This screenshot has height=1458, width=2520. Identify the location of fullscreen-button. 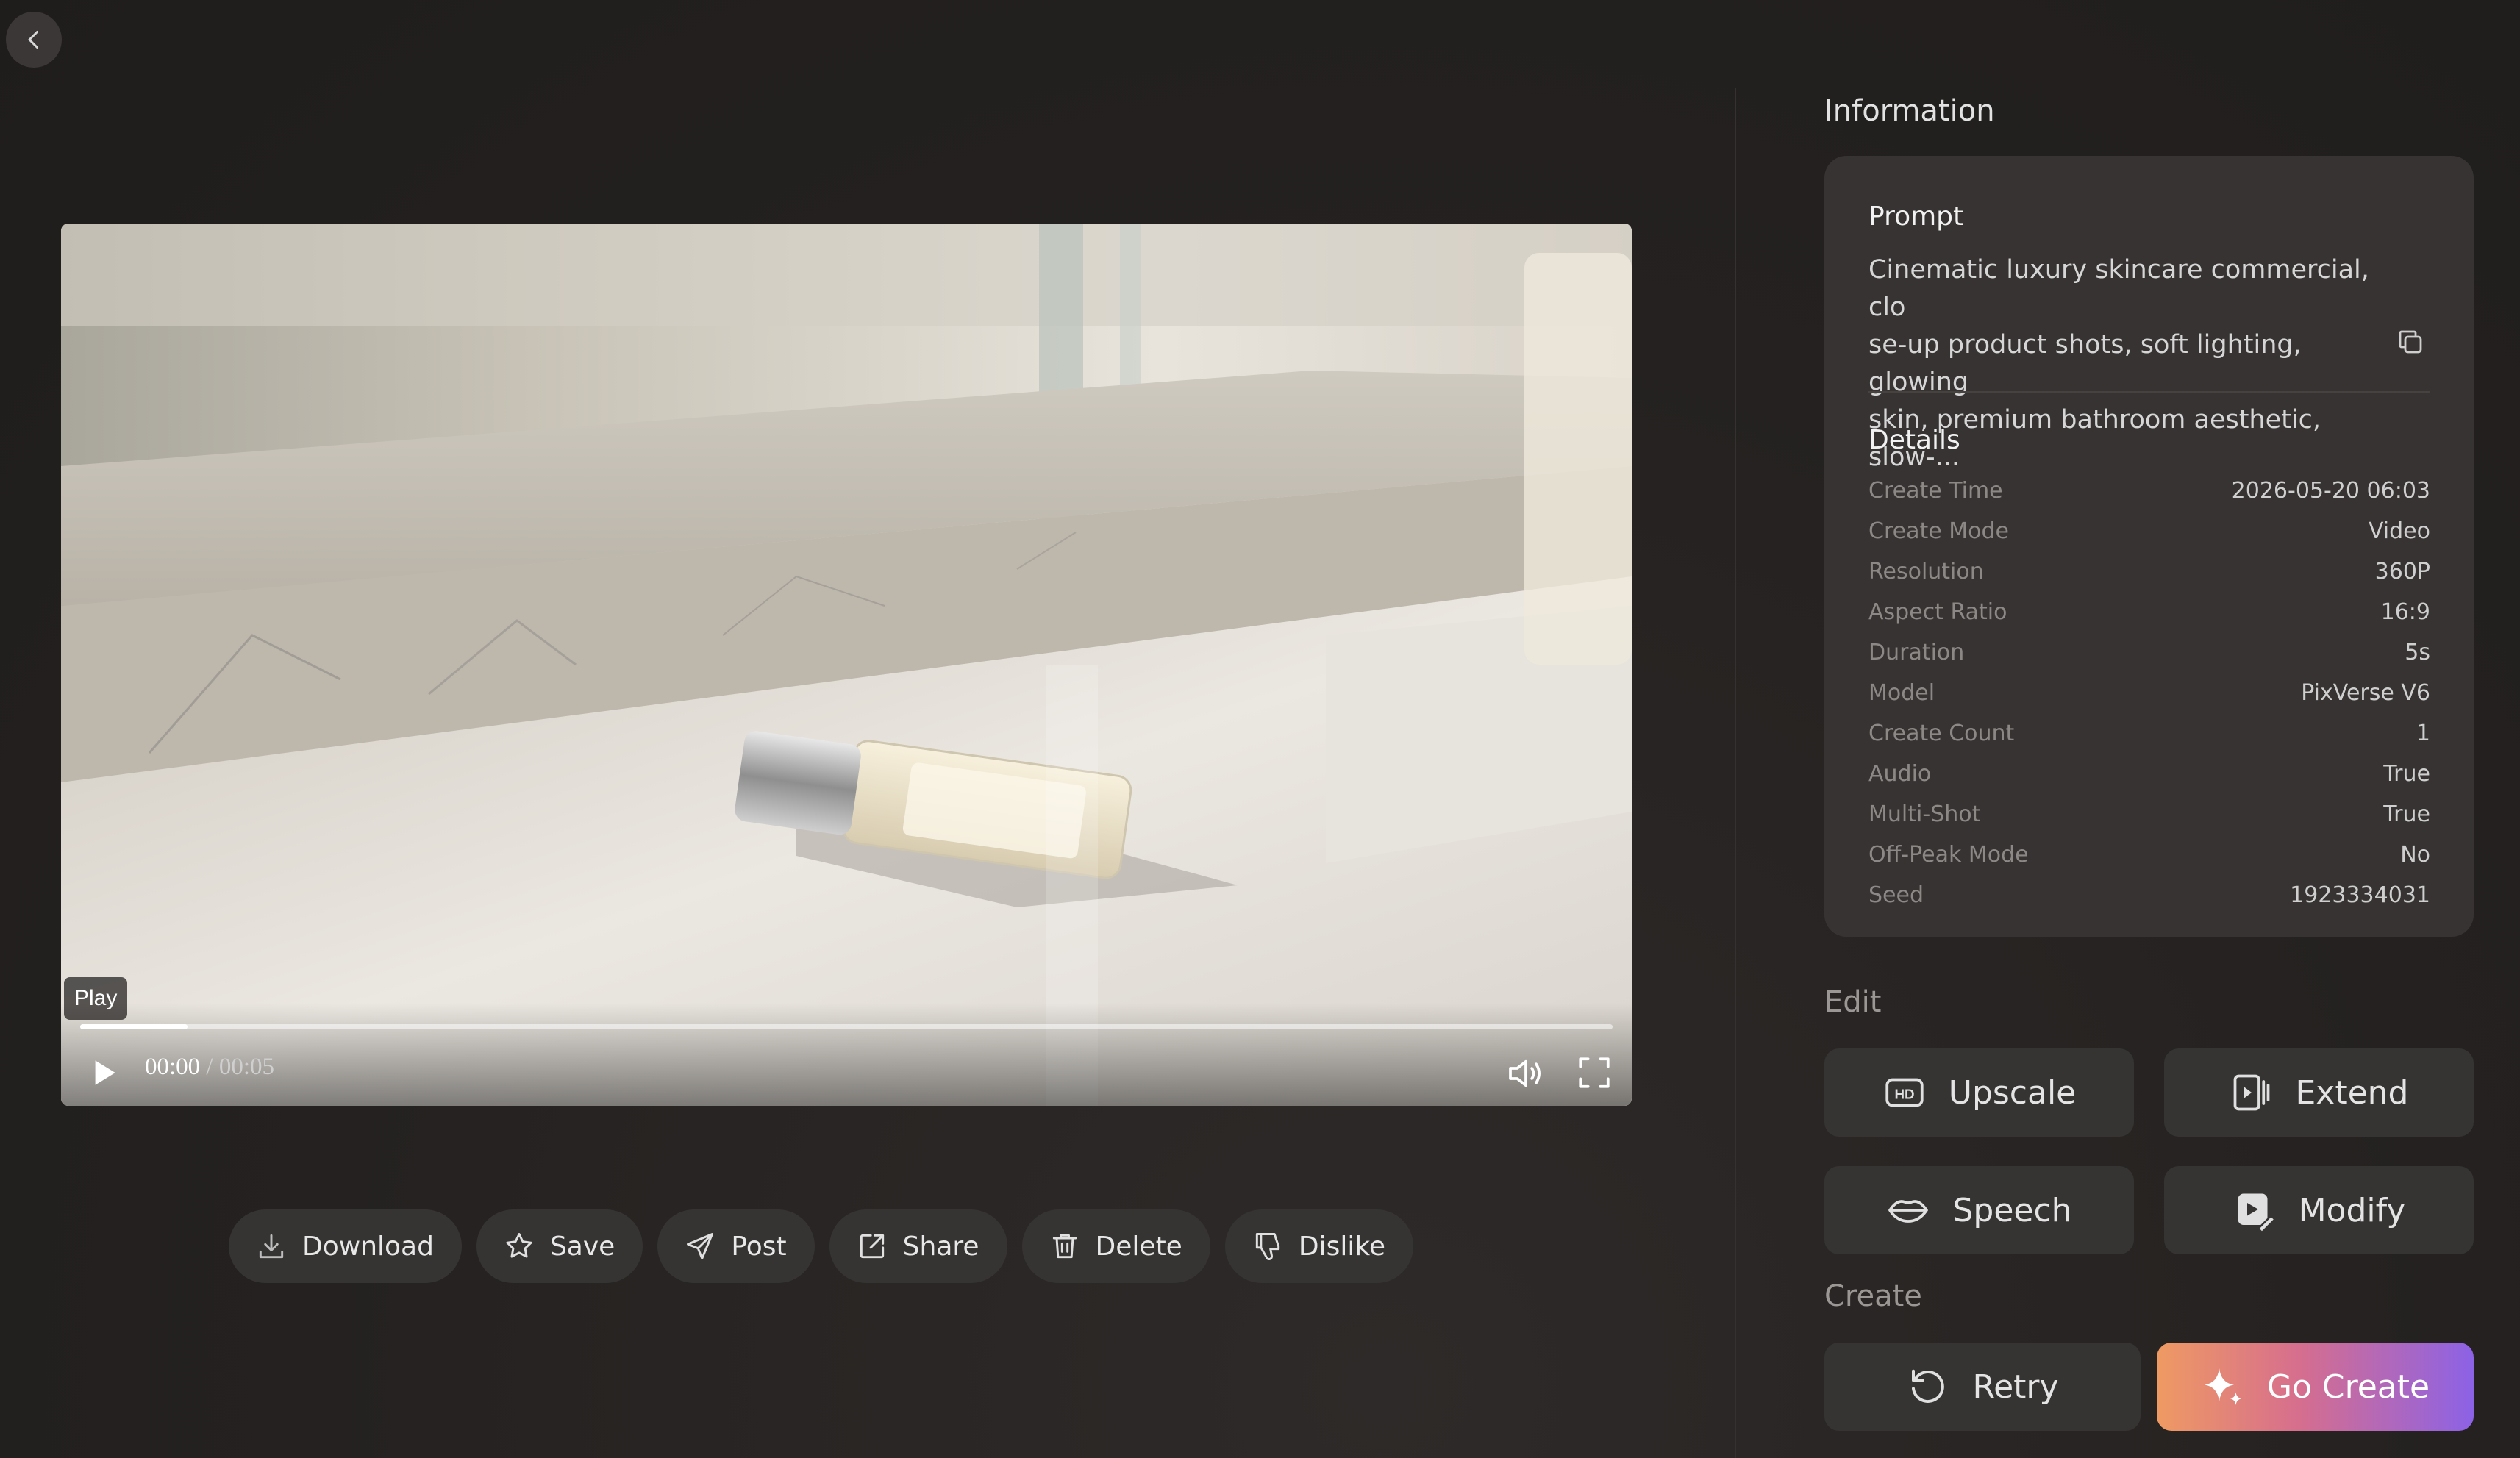
(1594, 1072).